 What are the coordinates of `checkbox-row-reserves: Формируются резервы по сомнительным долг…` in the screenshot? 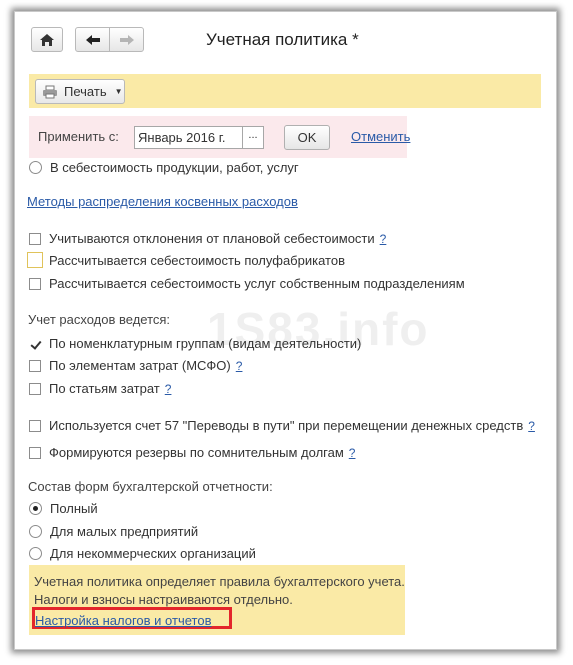 It's located at (192, 452).